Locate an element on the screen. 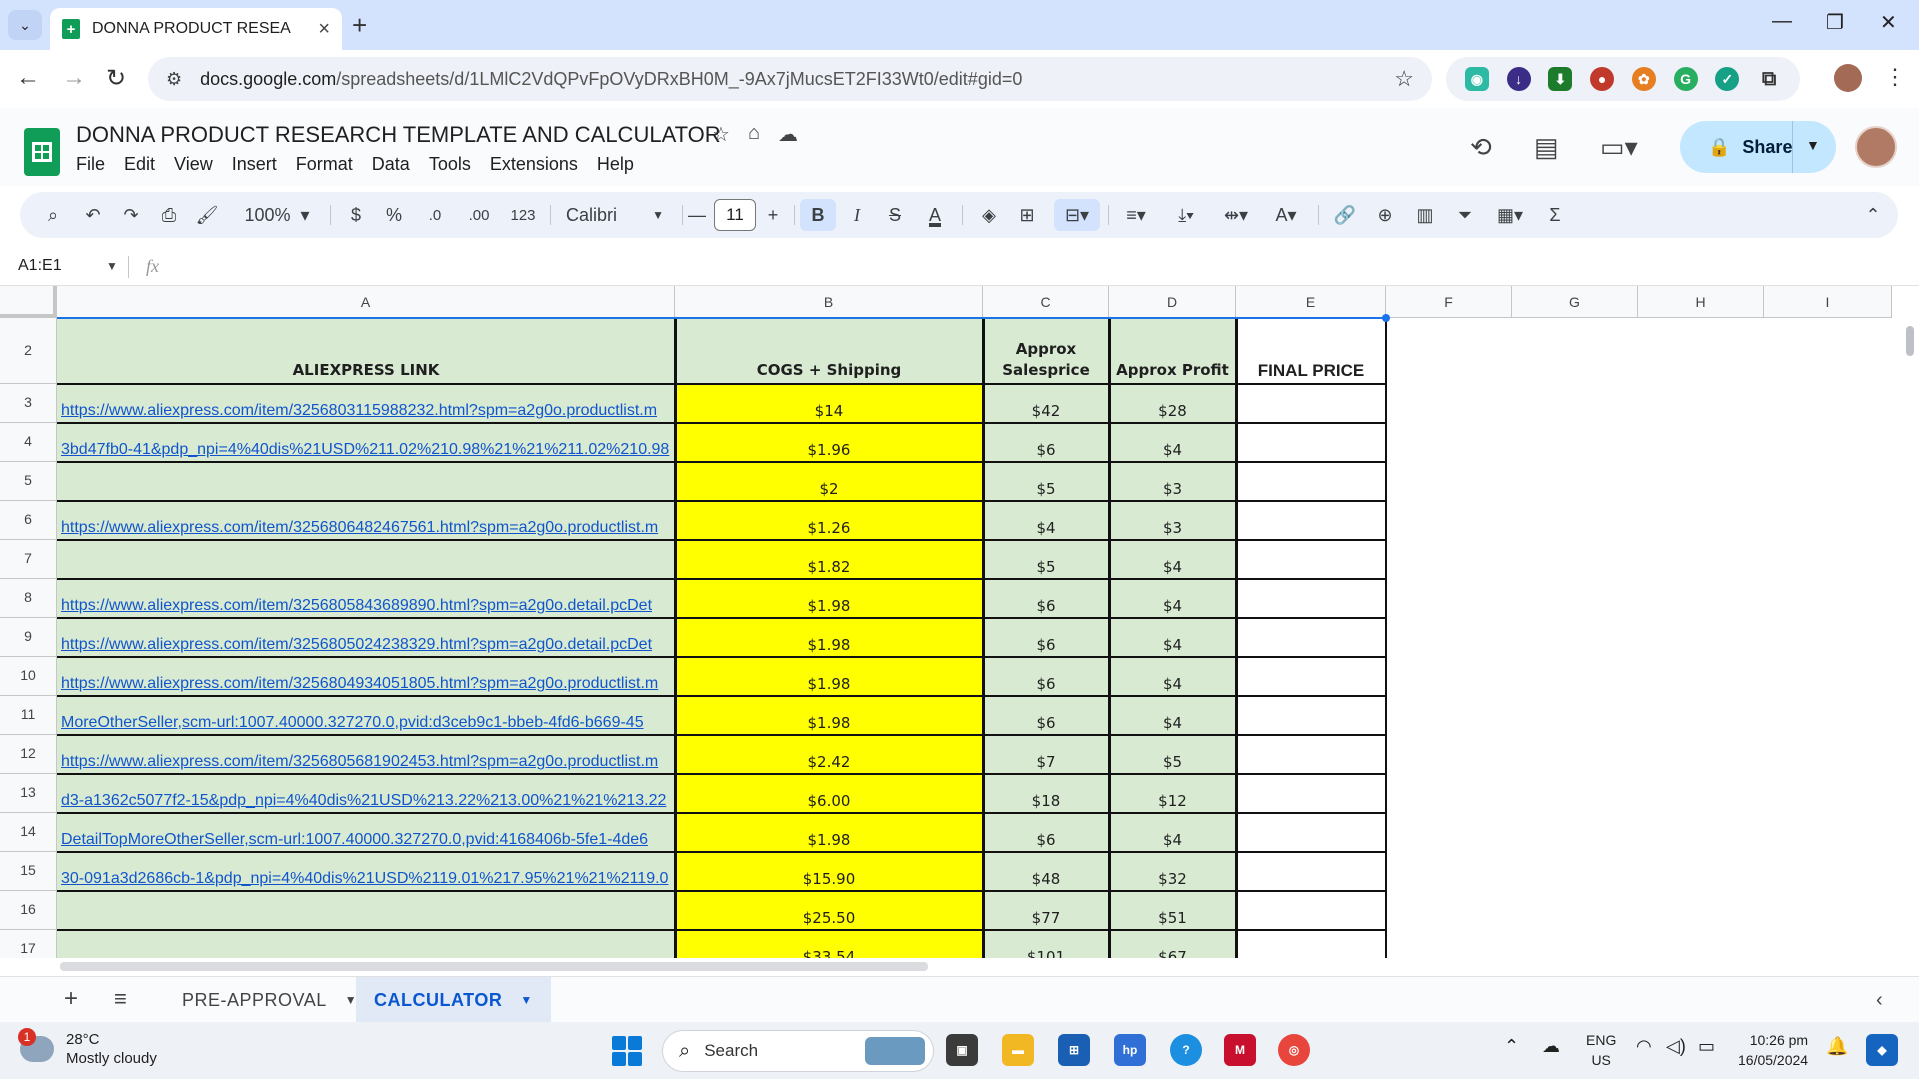  sheet-tab-pre-approval: PRE-APPROVAL ▼ is located at coordinates (269, 1000).